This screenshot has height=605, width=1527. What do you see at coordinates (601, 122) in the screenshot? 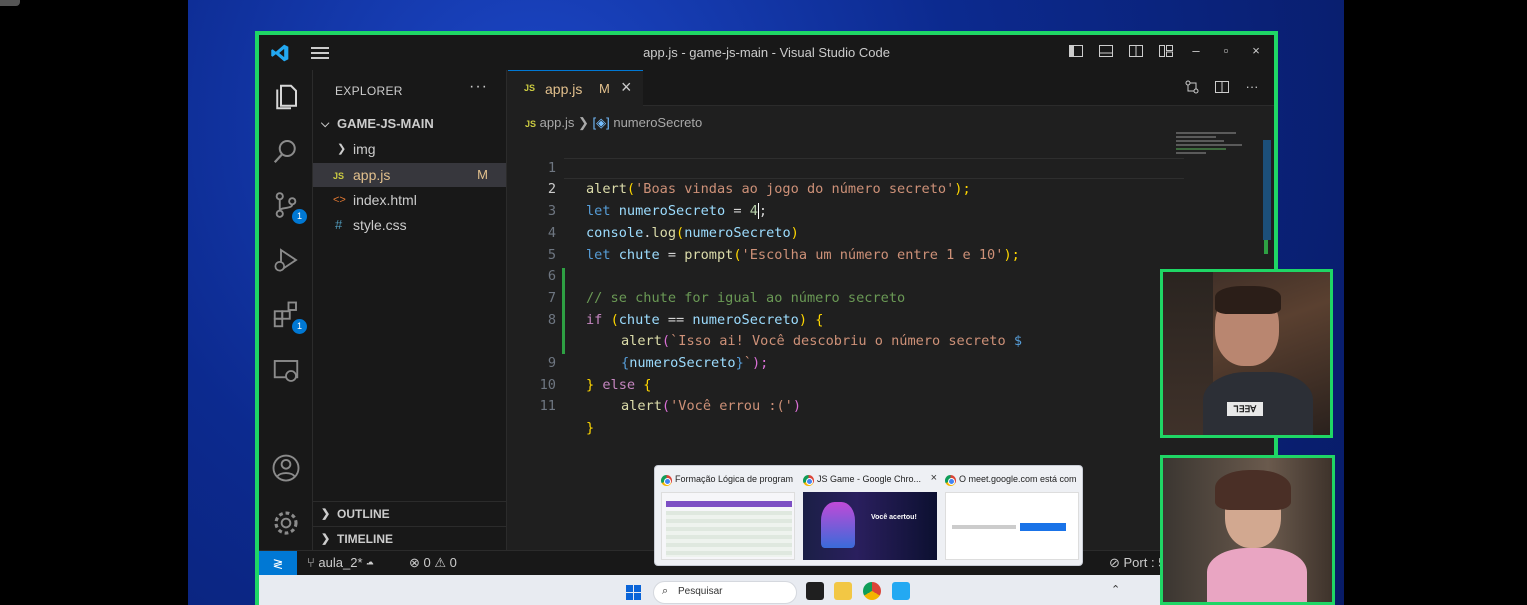
I see `variable-symbol-icon: [◈]` at bounding box center [601, 122].